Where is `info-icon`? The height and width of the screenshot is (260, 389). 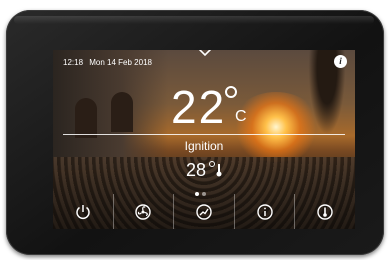 info-icon is located at coordinates (264, 211).